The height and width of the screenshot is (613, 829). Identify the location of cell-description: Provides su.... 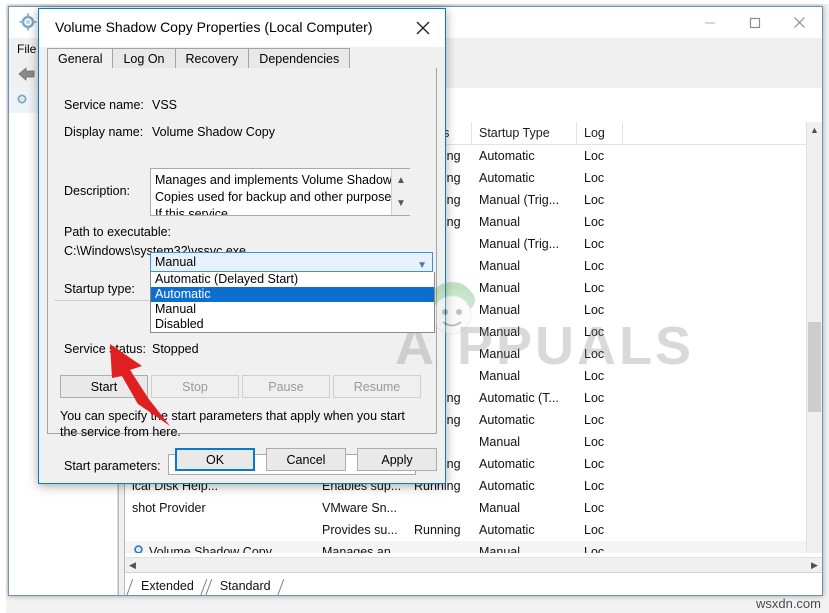
(360, 530).